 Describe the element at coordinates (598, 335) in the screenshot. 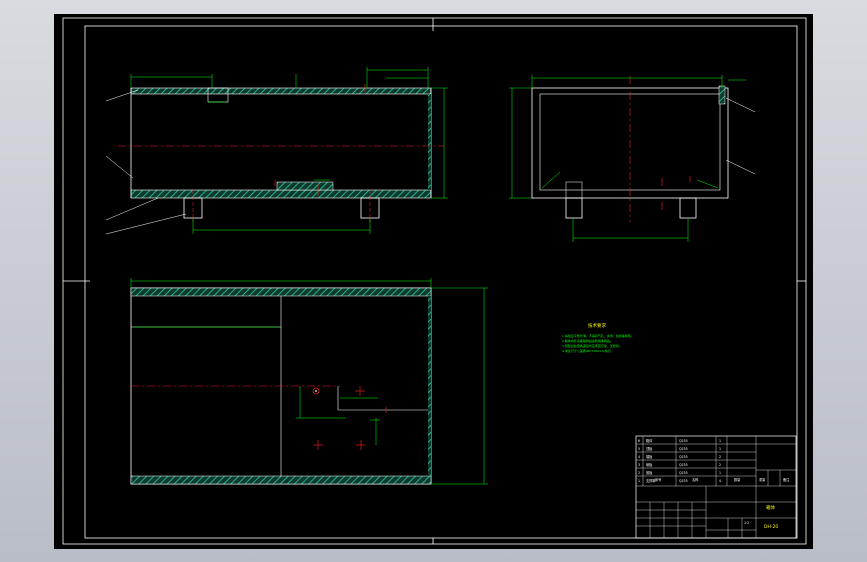

I see `tech-req-line-1: 1.焊缝应平整光滑，不得有气孔、夹渣、裂纹等缺陷。` at that location.